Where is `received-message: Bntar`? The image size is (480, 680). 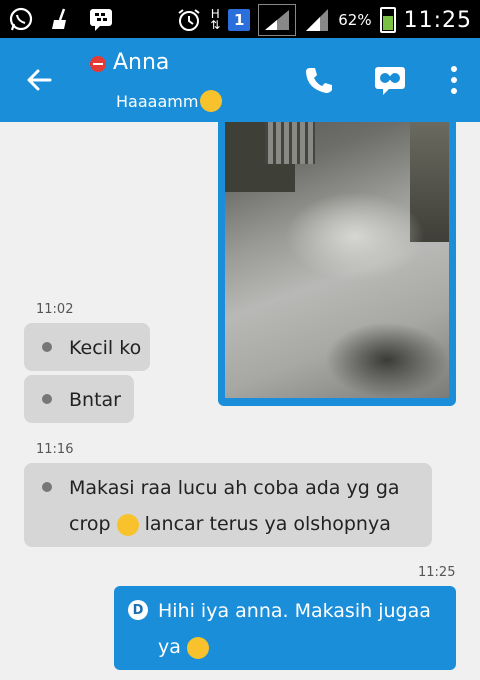 received-message: Bntar is located at coordinates (79, 399).